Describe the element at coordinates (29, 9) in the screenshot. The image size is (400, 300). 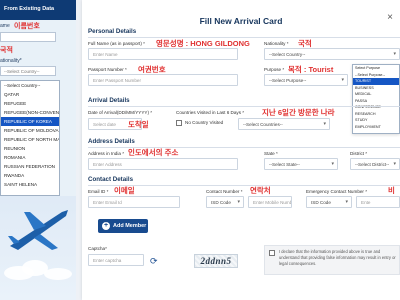
I see `sidebar-title: From Existing Data` at that location.